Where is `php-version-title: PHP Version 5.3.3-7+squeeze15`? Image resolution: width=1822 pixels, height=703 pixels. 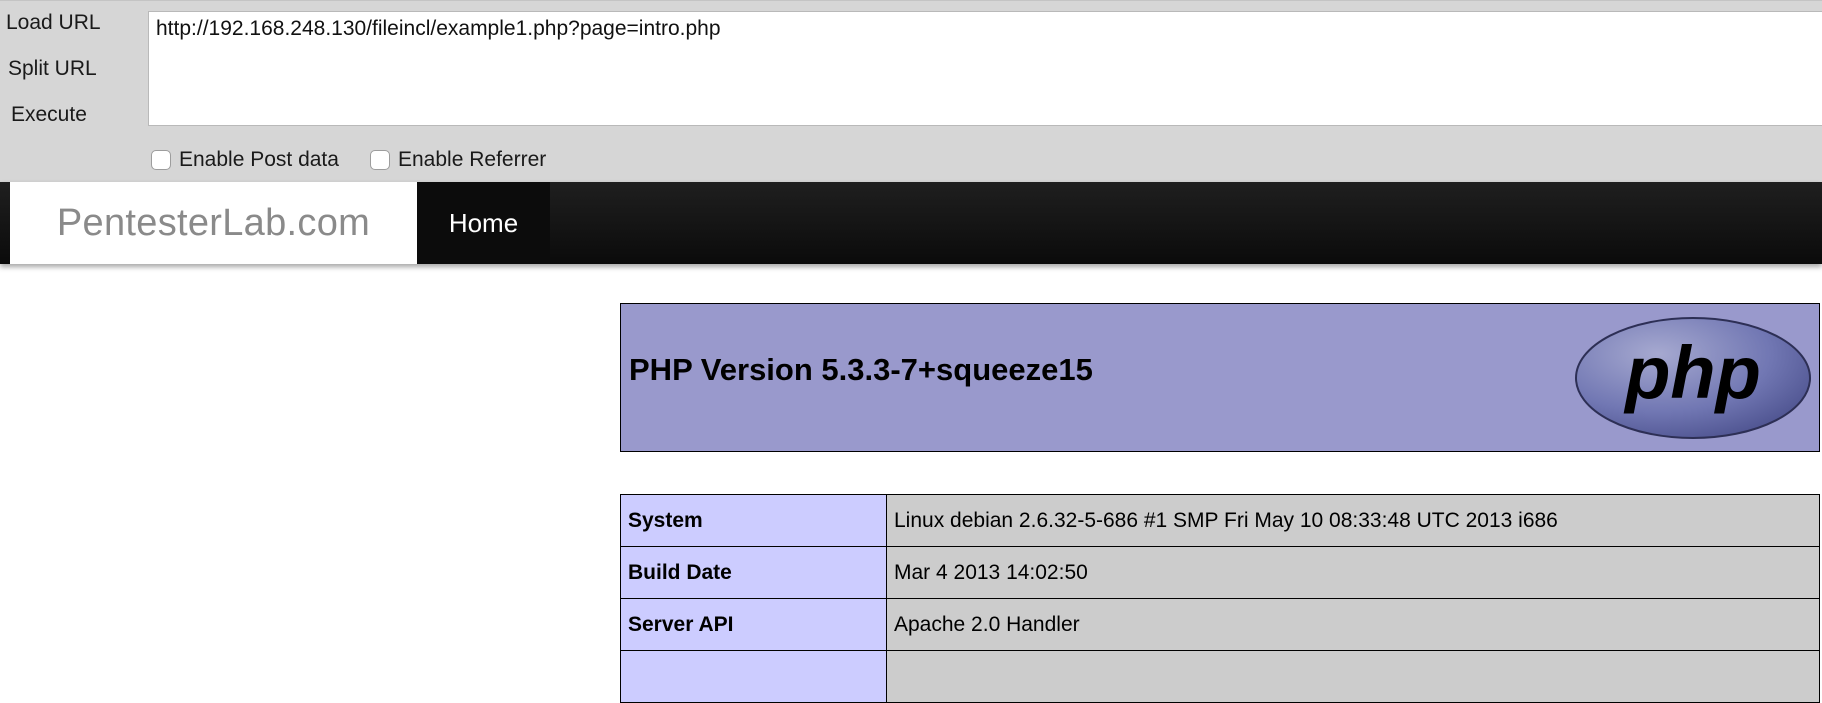 php-version-title: PHP Version 5.3.3-7+squeeze15 is located at coordinates (861, 369).